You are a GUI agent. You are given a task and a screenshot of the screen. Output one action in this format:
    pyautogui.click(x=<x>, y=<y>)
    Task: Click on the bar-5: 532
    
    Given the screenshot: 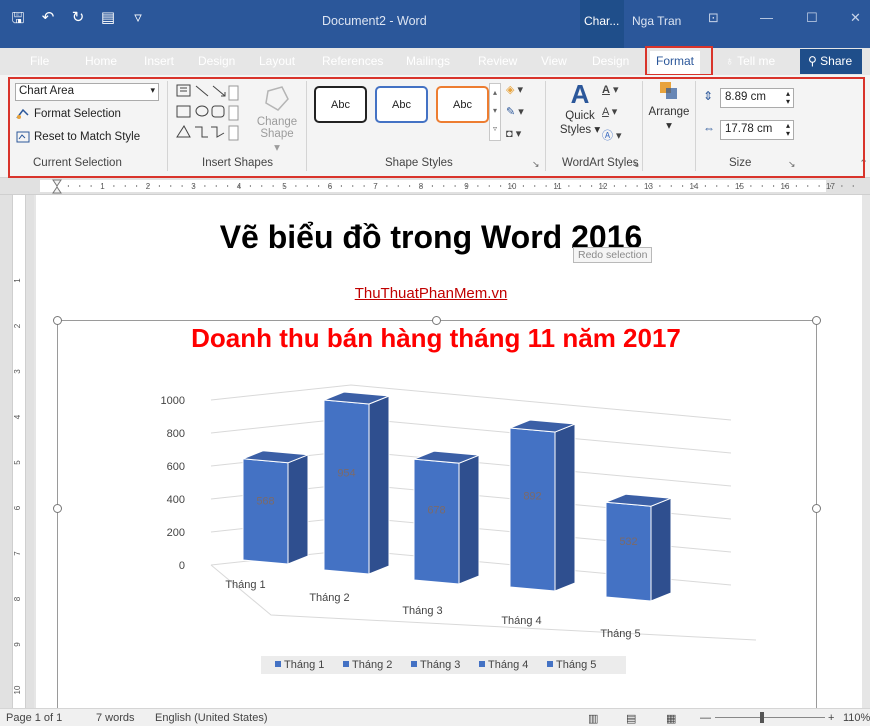 What is the action you would take?
    pyautogui.click(x=638, y=547)
    